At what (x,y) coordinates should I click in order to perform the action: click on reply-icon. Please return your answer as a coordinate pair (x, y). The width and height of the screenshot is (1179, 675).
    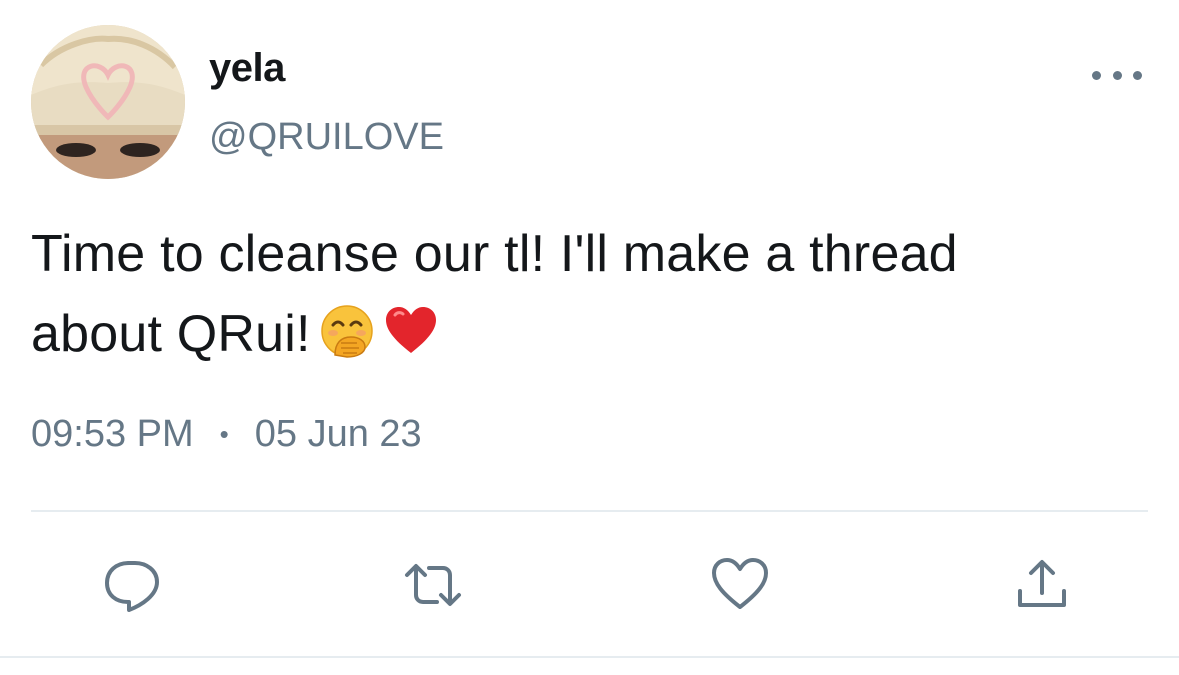
    Looking at the image, I should click on (132, 586).